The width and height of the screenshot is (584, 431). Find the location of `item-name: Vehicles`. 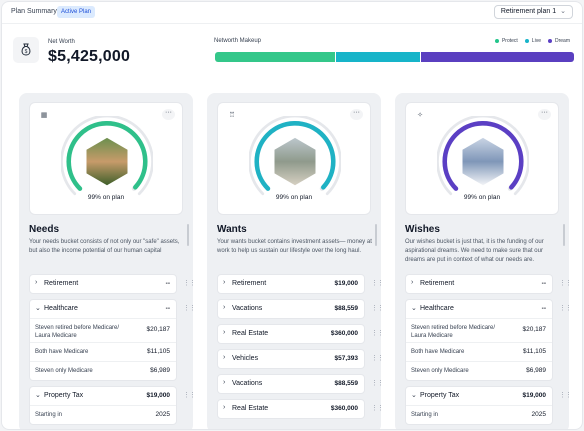

item-name: Vehicles is located at coordinates (245, 358).